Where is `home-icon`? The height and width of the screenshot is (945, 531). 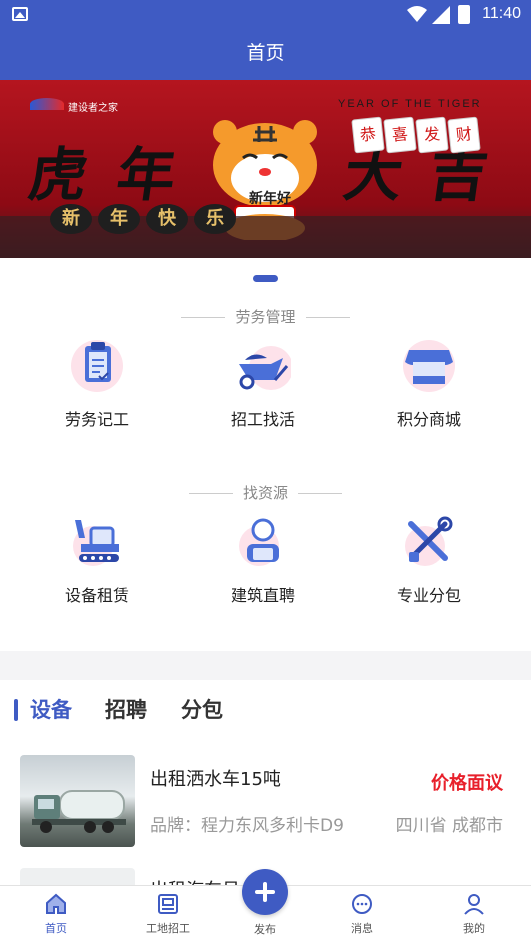 home-icon is located at coordinates (56, 903).